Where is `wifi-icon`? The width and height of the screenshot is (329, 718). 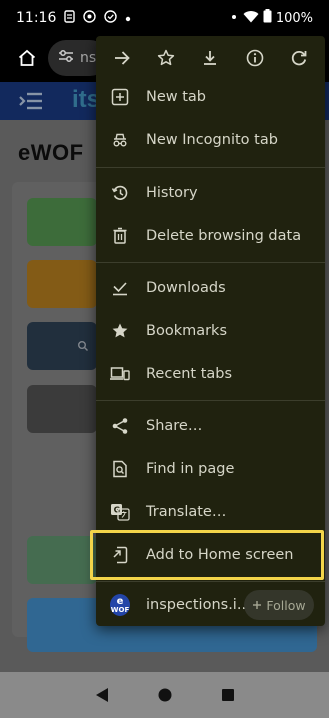
wifi-icon is located at coordinates (251, 18).